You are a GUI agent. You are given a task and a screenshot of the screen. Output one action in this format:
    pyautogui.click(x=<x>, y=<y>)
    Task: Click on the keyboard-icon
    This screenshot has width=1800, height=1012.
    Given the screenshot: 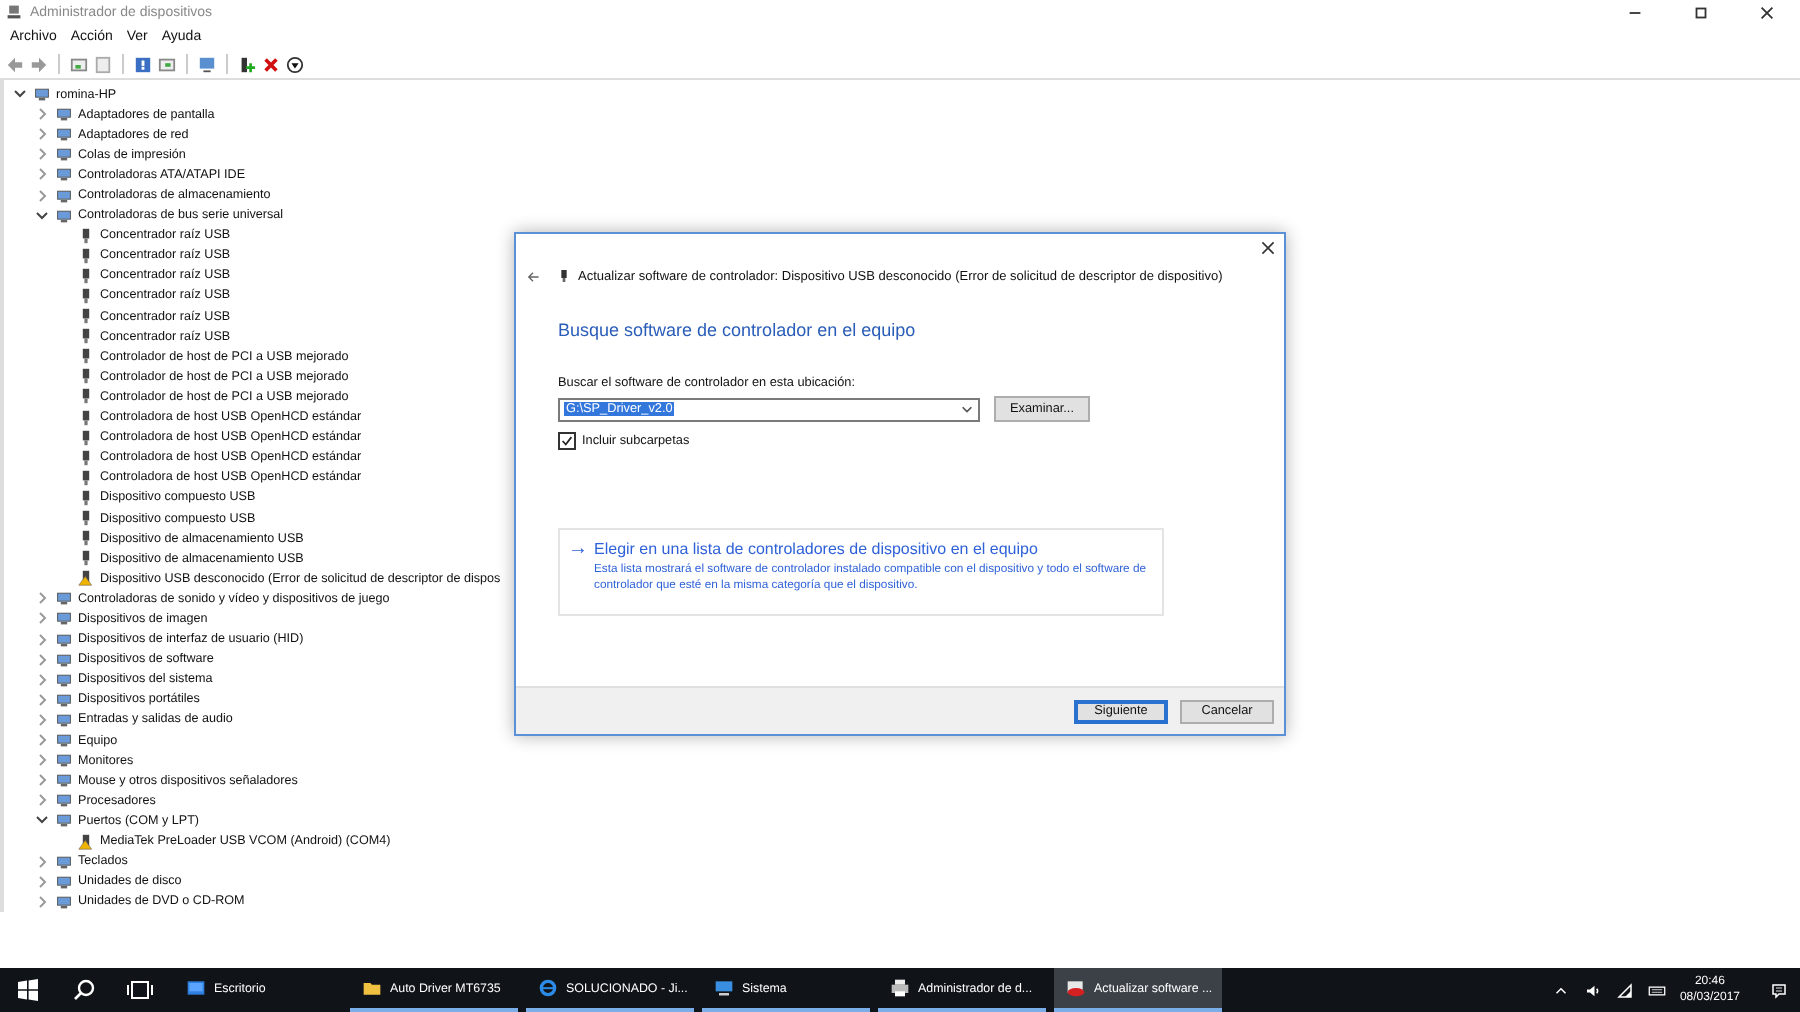 What is the action you would take?
    pyautogui.click(x=1656, y=990)
    